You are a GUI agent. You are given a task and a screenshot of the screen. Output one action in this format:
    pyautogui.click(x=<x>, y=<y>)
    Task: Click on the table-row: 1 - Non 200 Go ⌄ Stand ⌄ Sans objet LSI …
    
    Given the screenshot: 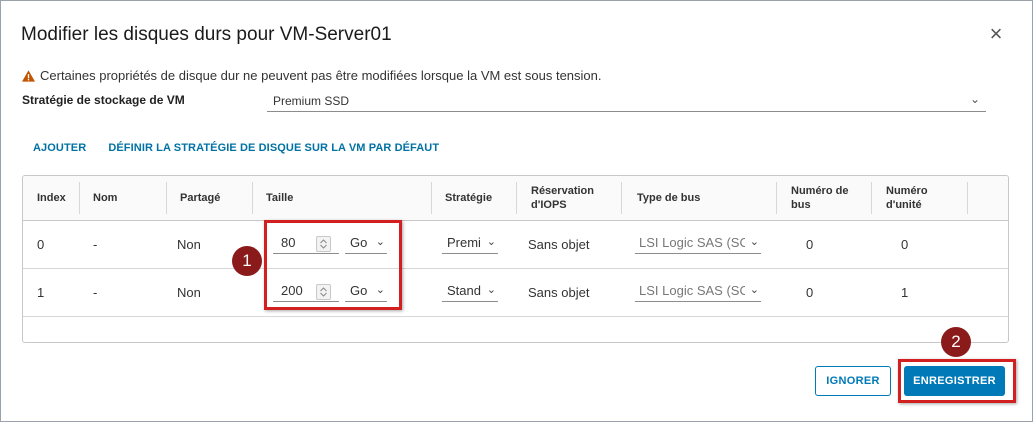 What is the action you would take?
    pyautogui.click(x=515, y=293)
    